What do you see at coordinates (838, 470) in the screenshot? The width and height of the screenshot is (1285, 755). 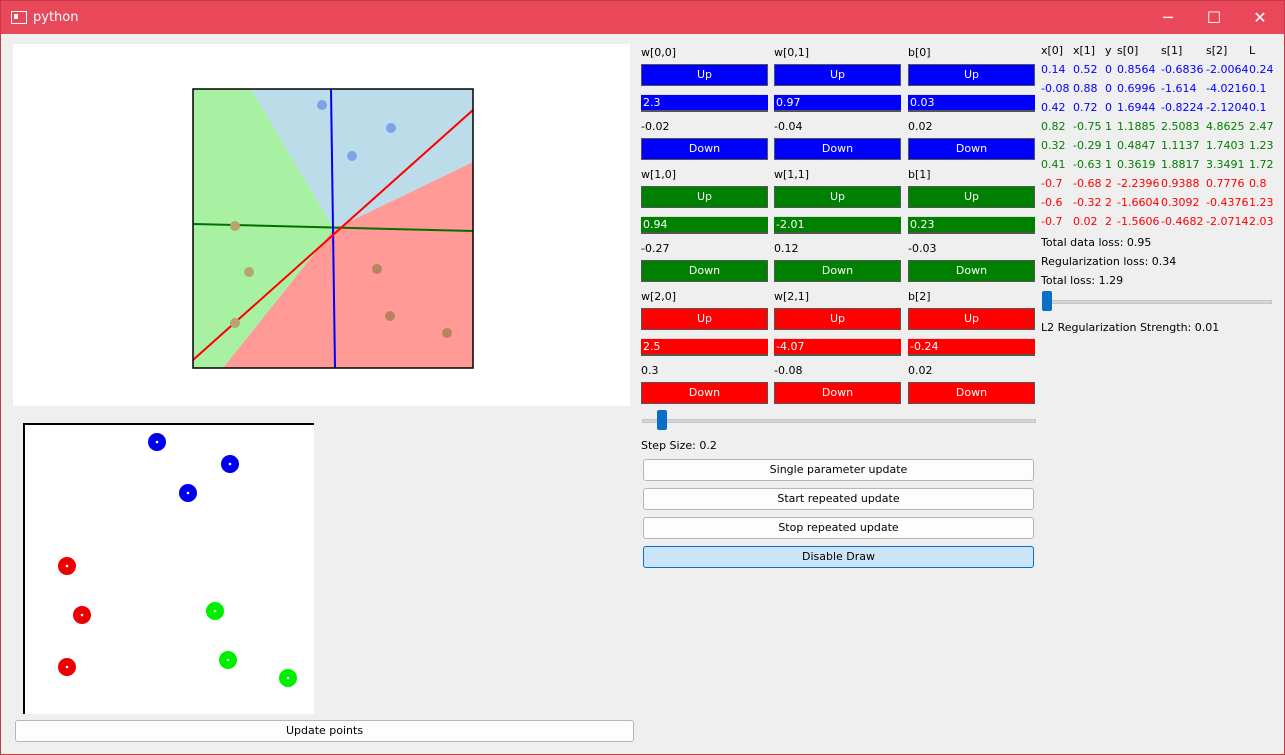 I see `single-update-button: Single parameter update` at bounding box center [838, 470].